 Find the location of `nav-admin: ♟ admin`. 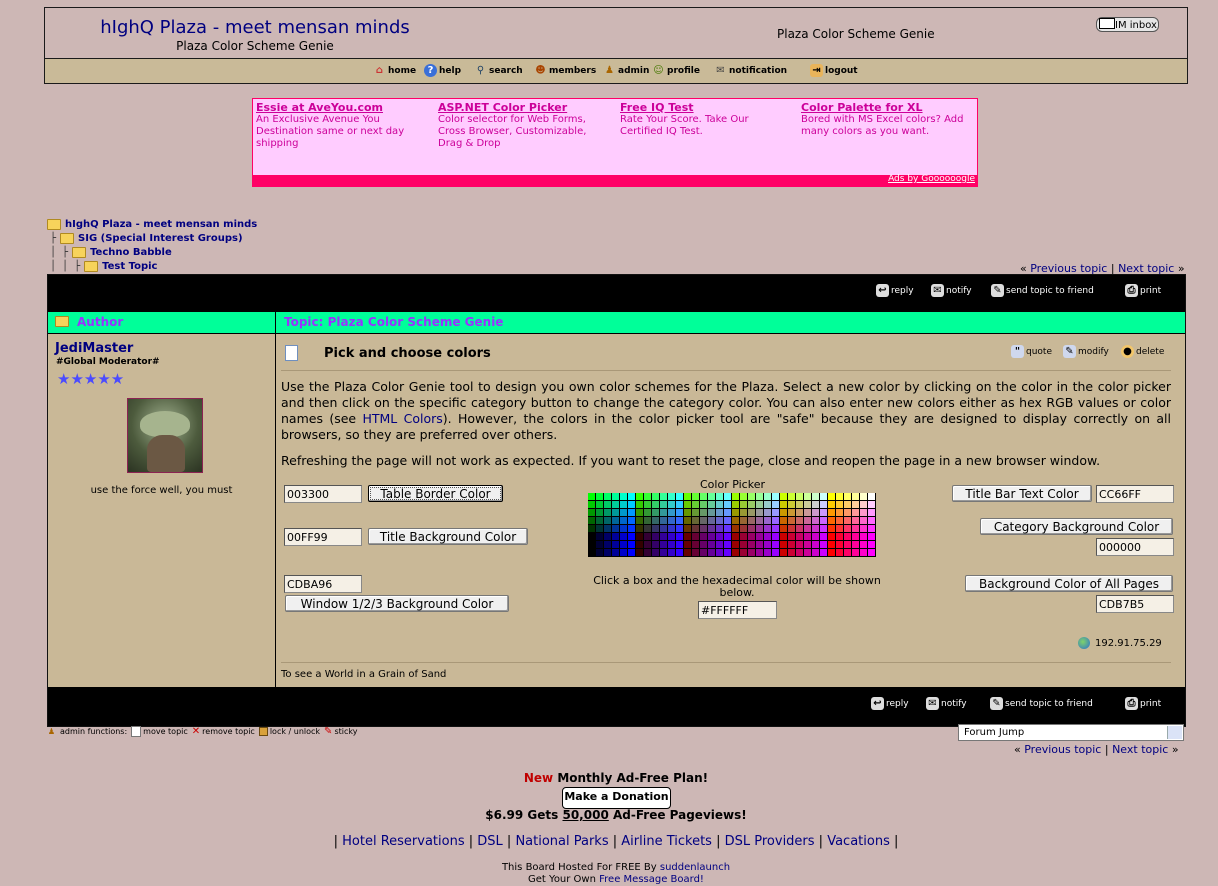

nav-admin: ♟ admin is located at coordinates (626, 70).